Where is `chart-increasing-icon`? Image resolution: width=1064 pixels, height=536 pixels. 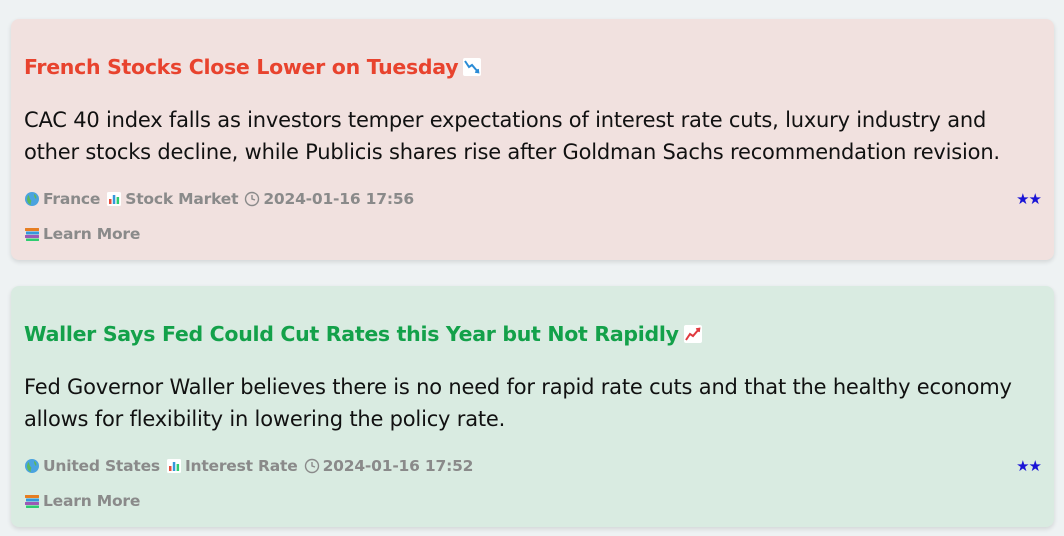 chart-increasing-icon is located at coordinates (692, 334).